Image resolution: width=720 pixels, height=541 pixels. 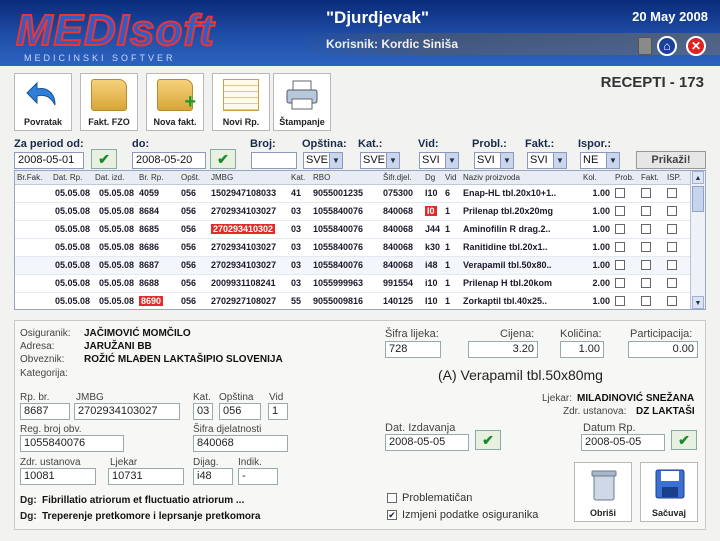 I want to click on particip-field: 0.00, so click(x=663, y=349).